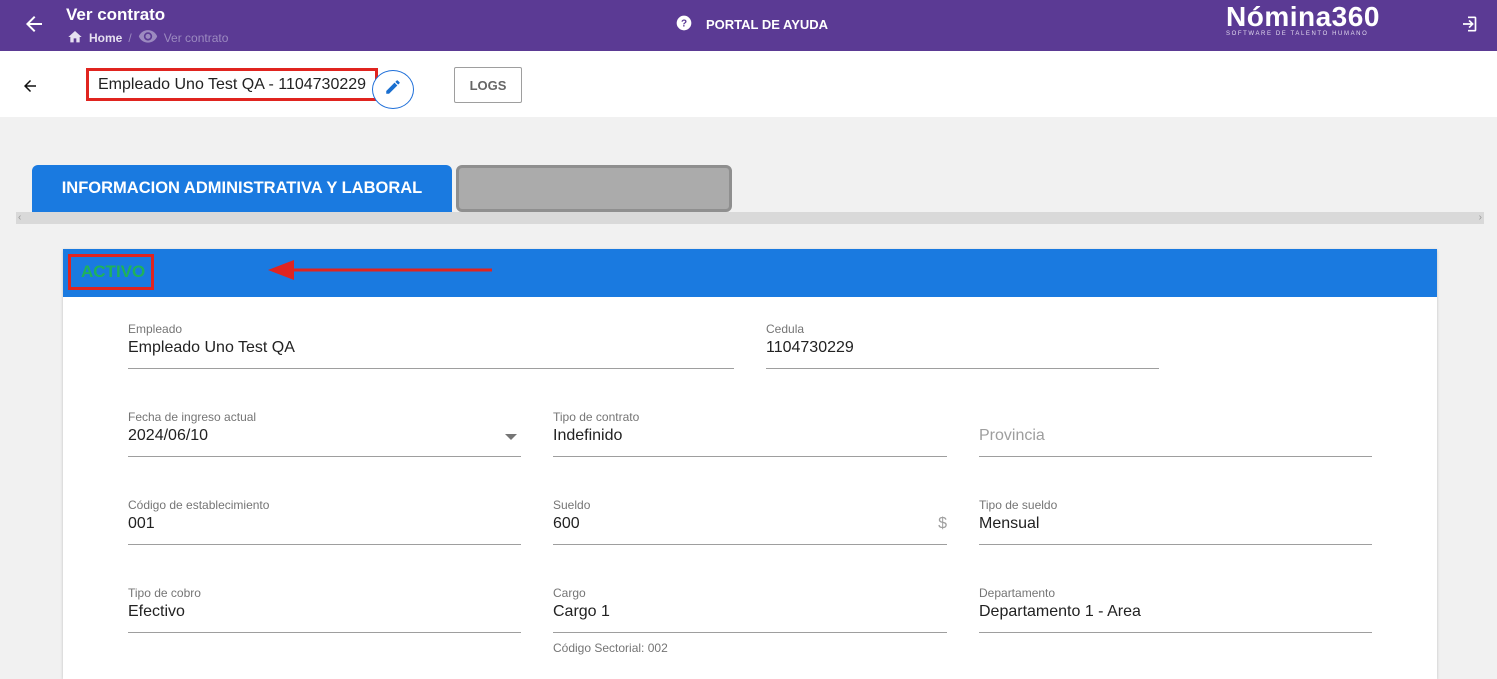 The height and width of the screenshot is (679, 1497). Describe the element at coordinates (168, 435) in the screenshot. I see `fecha-ingreso-value: 2024/06/10` at that location.